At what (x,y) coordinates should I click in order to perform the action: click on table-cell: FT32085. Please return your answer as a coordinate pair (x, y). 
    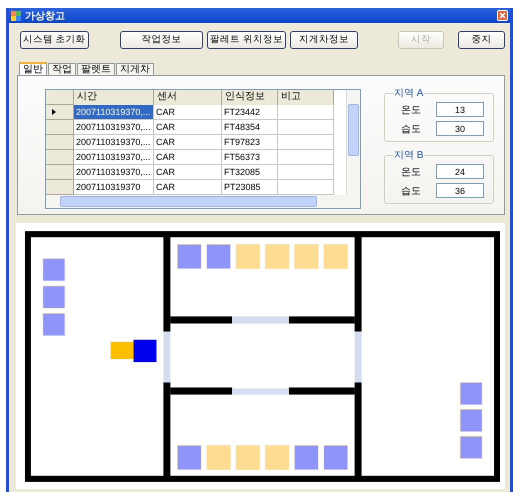
    Looking at the image, I should click on (250, 172).